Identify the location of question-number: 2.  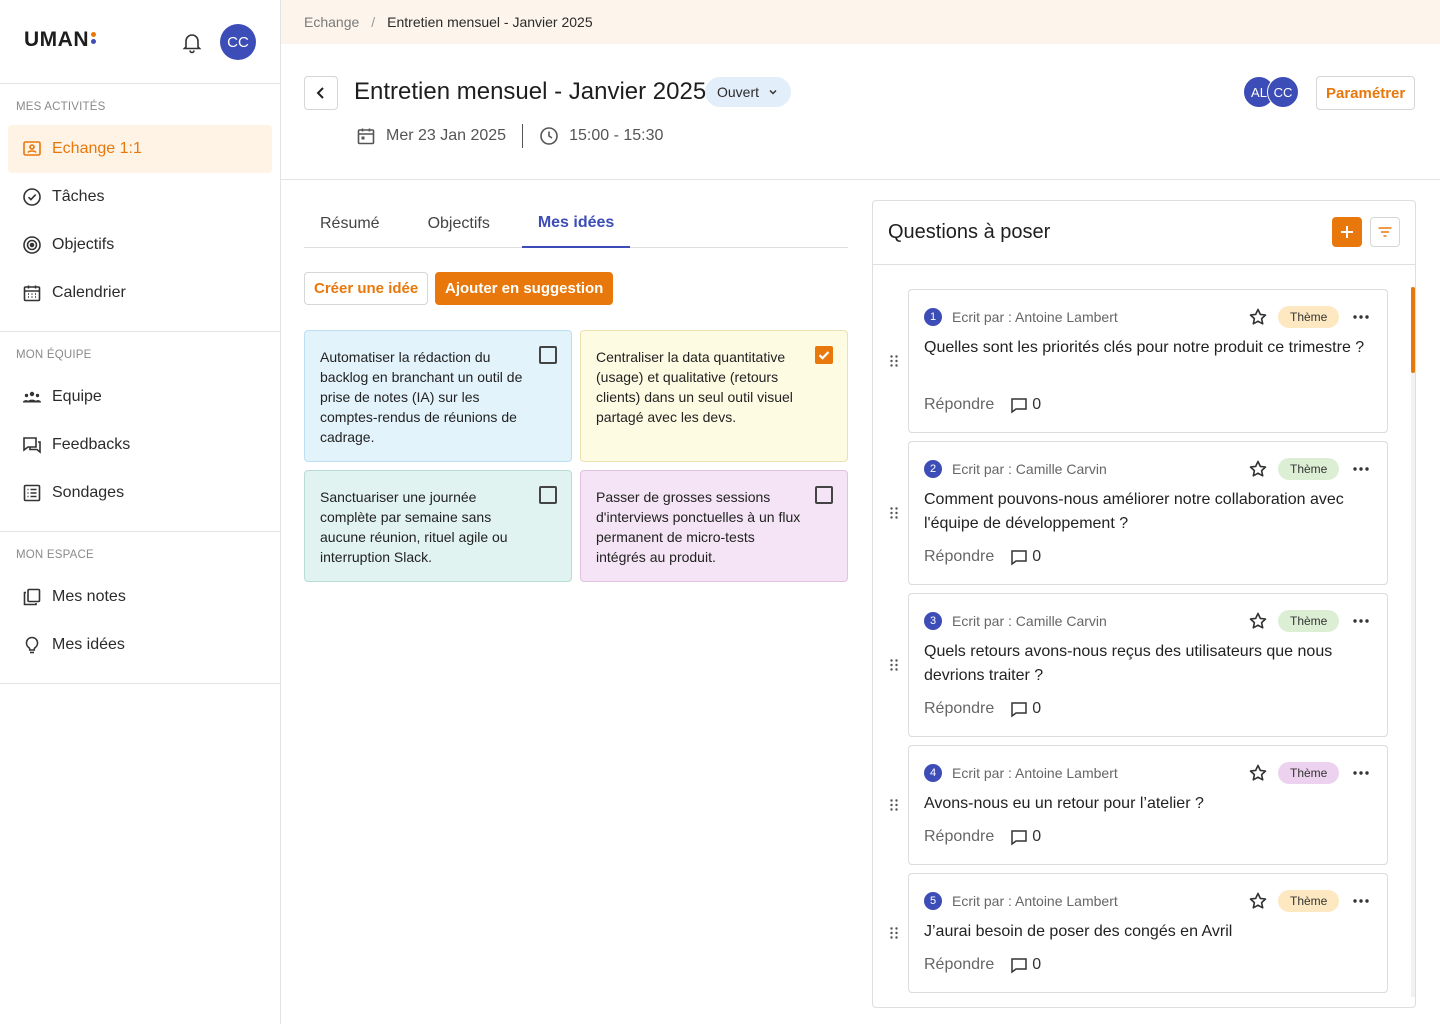
(933, 469).